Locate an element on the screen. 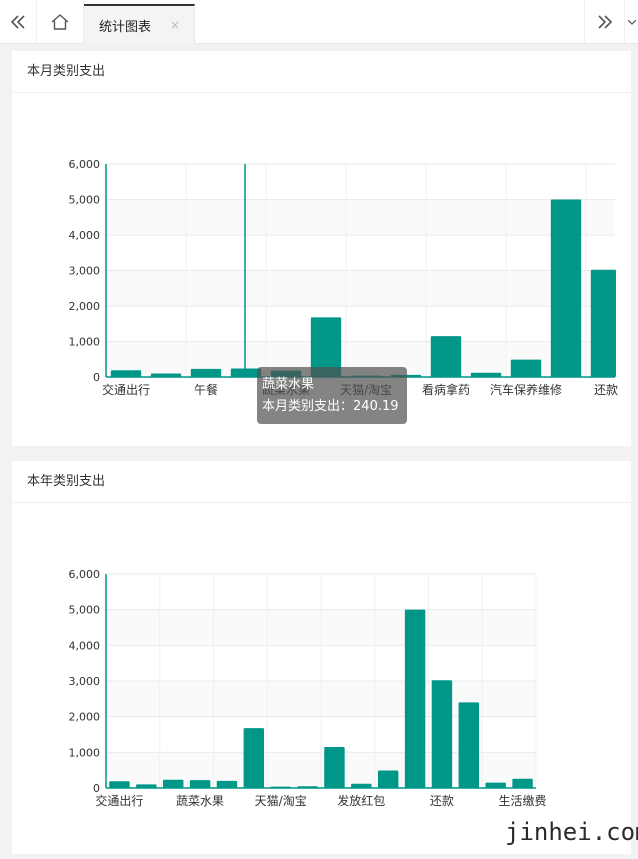 Image resolution: width=638 pixels, height=859 pixels. x-tick-label: 蔬菜水果 is located at coordinates (200, 801).